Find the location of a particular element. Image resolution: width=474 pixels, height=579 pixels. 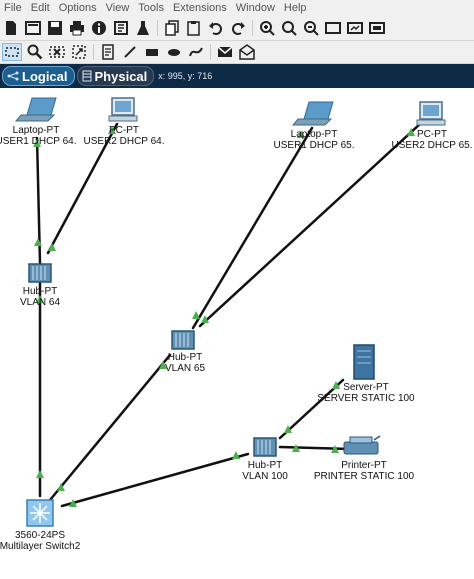

device-label-pc1: PC-PT USER2 DHCP 64. is located at coordinates (124, 136).